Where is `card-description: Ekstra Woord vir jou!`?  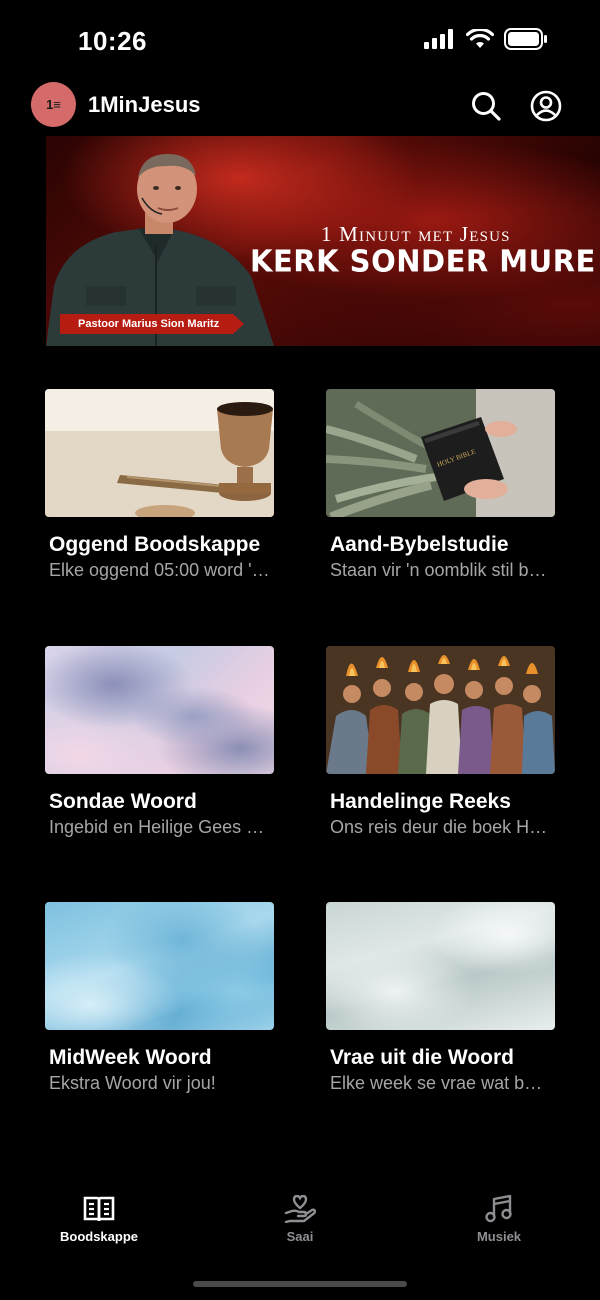
card-description: Ekstra Woord vir jou! is located at coordinates (132, 1083).